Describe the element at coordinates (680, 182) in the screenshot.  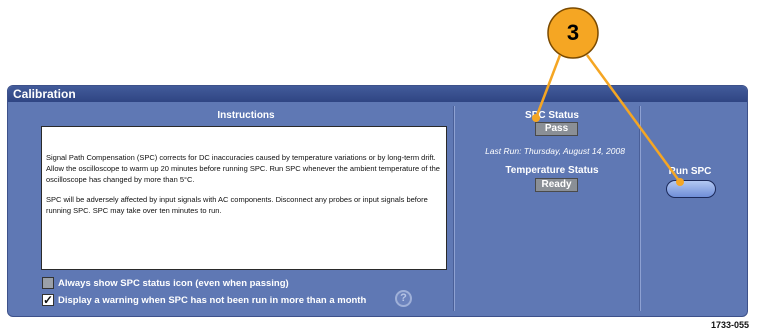
I see `callout-arrow-run-tip` at that location.